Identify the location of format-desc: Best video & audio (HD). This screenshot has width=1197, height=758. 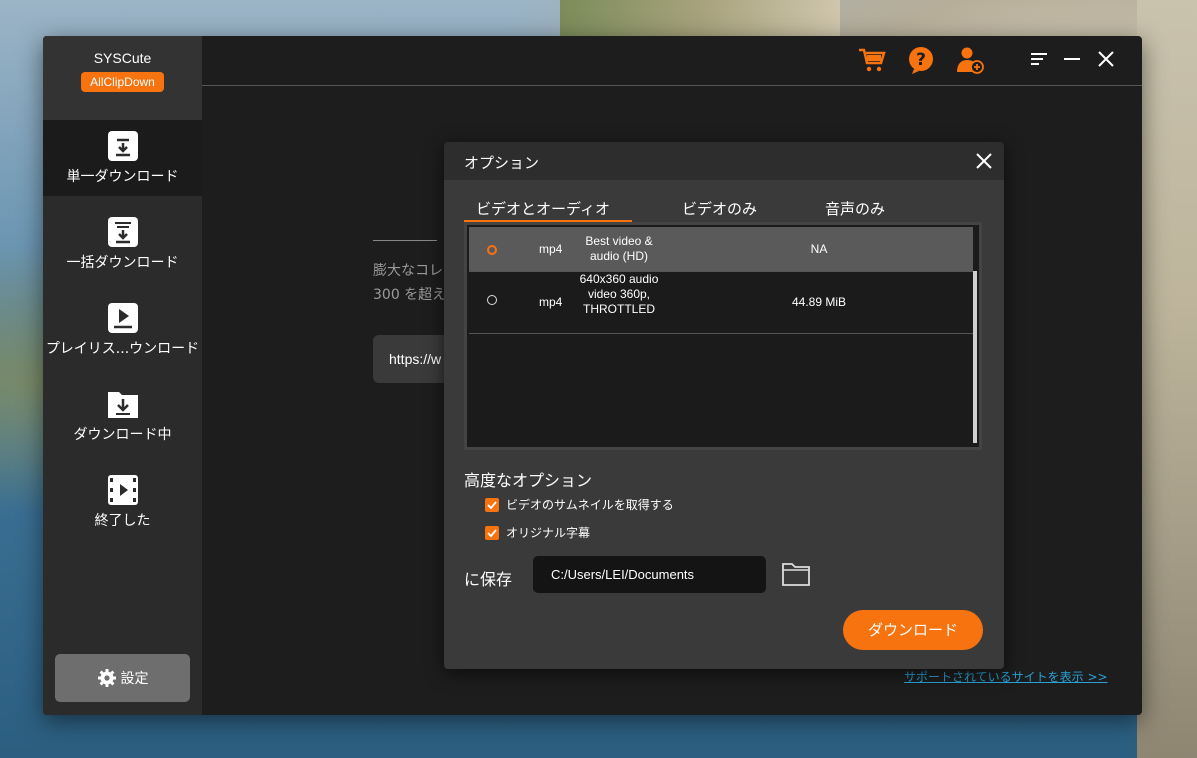
(619, 248).